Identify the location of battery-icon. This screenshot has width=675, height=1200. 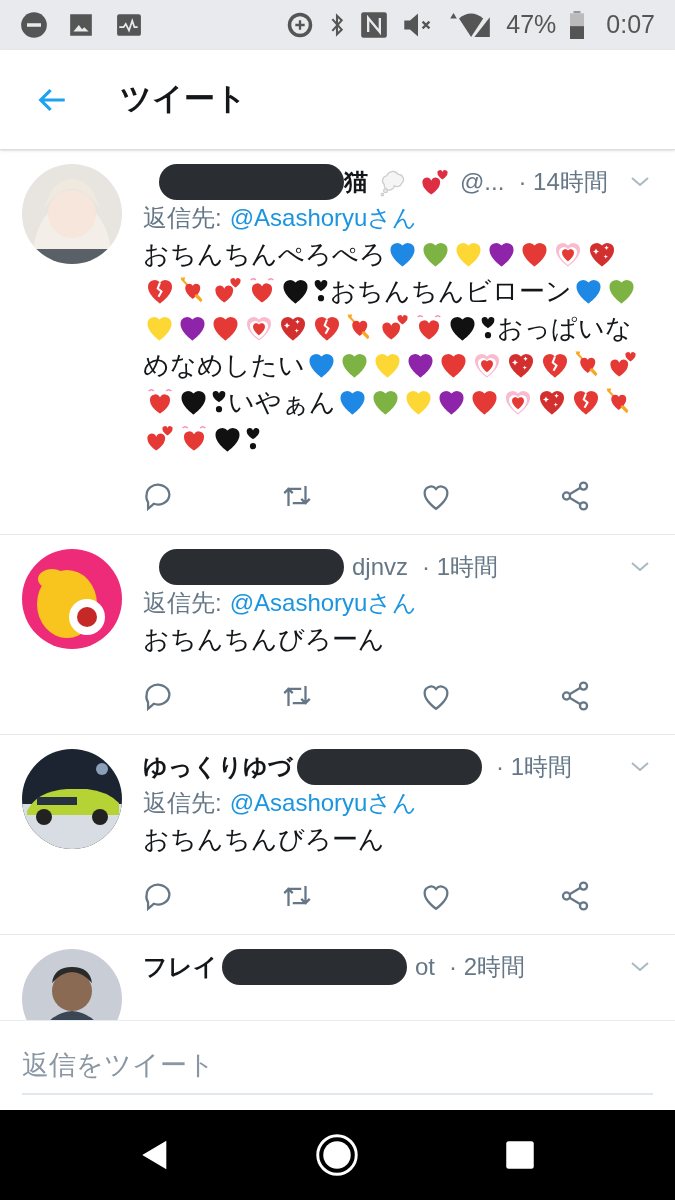
(577, 25).